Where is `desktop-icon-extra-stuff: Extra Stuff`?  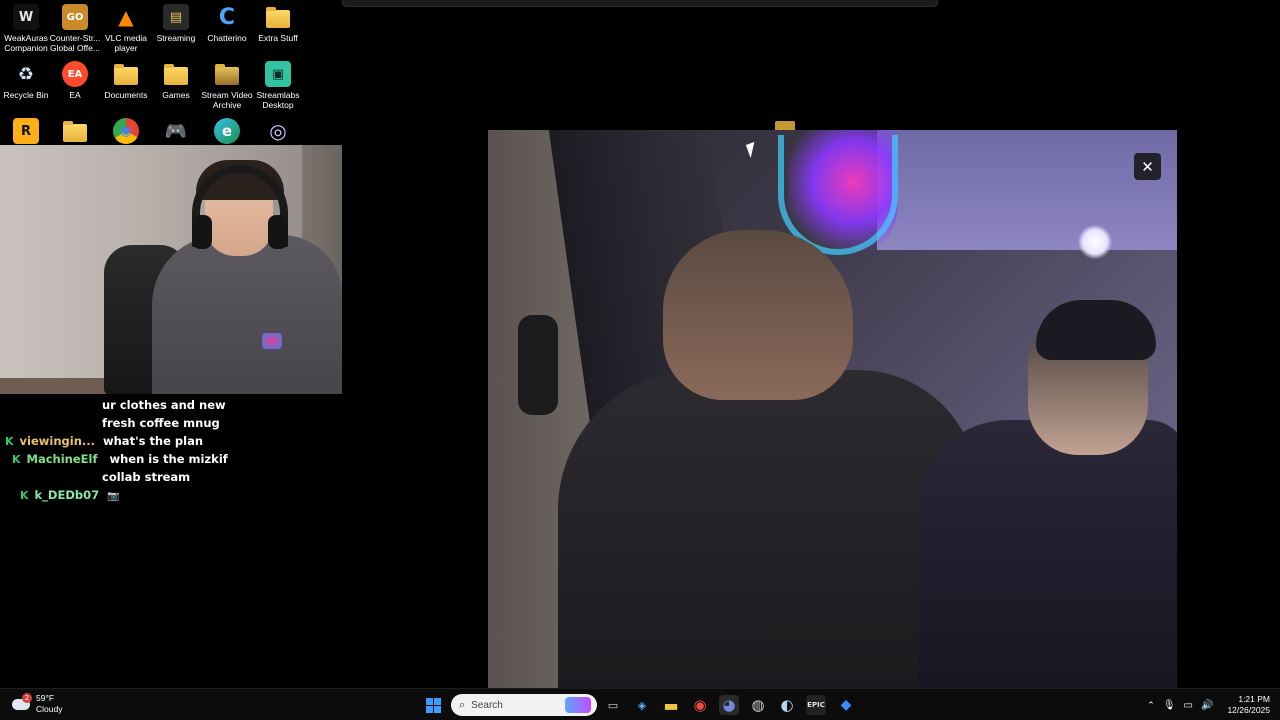 desktop-icon-extra-stuff: Extra Stuff is located at coordinates (278, 23).